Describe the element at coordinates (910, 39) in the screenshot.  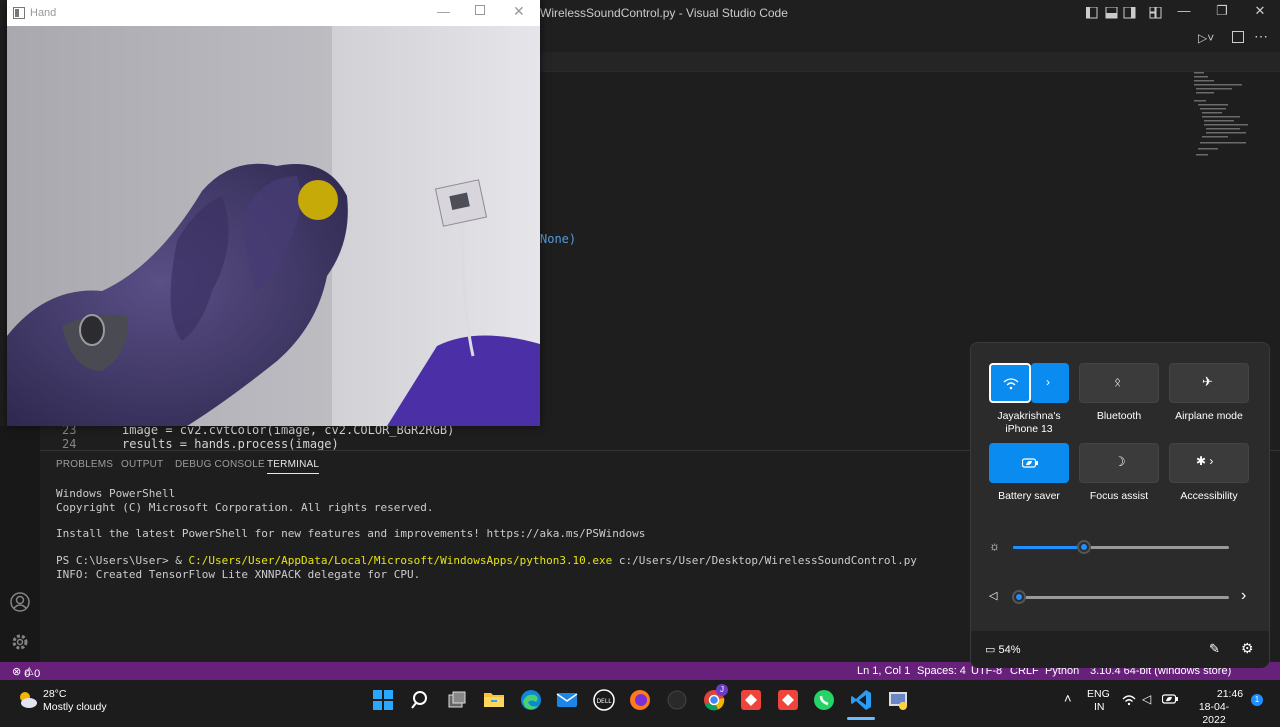
I see `editor-toolbar: ▷˅ ⋯` at that location.